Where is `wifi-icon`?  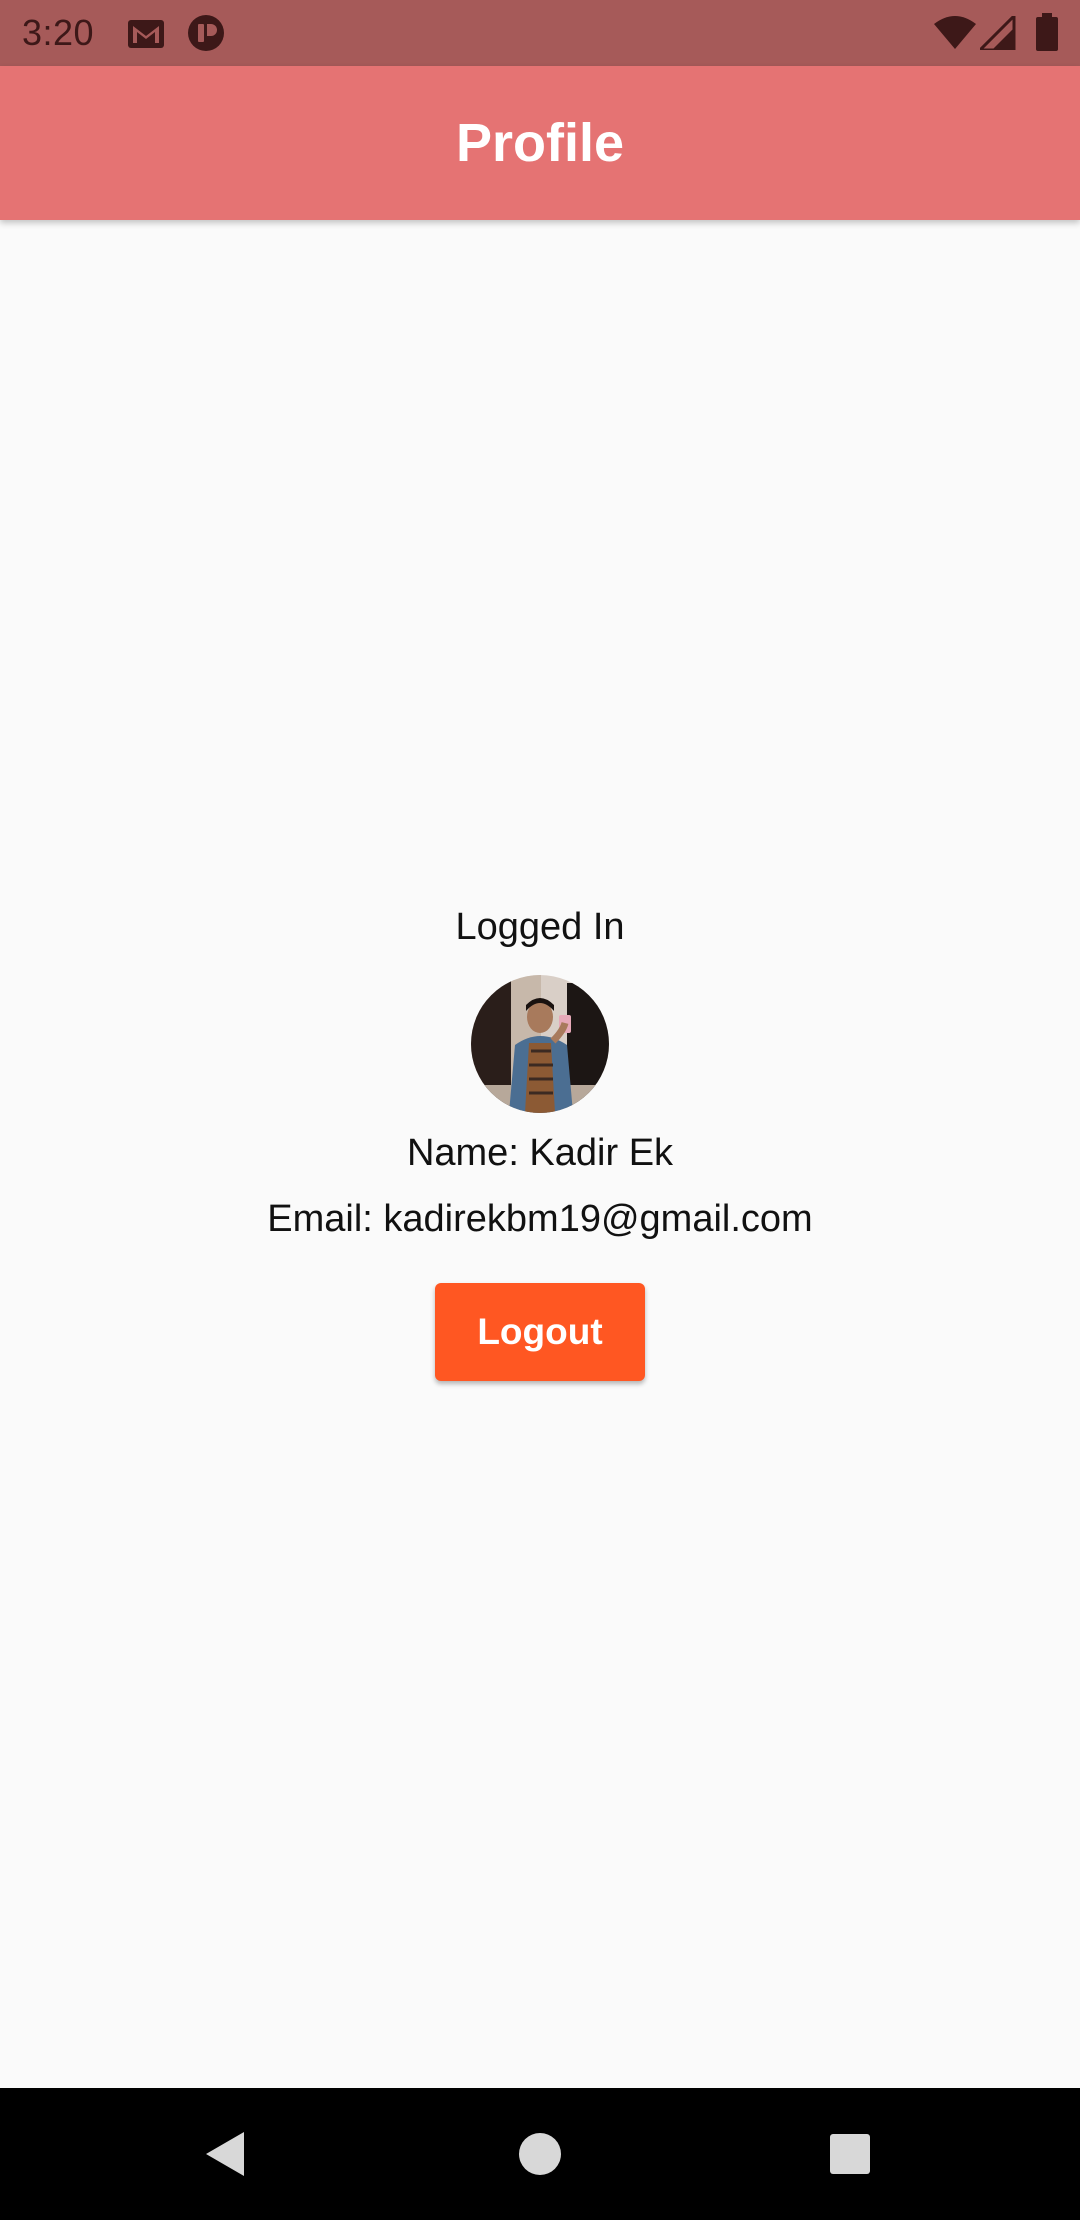 wifi-icon is located at coordinates (955, 35).